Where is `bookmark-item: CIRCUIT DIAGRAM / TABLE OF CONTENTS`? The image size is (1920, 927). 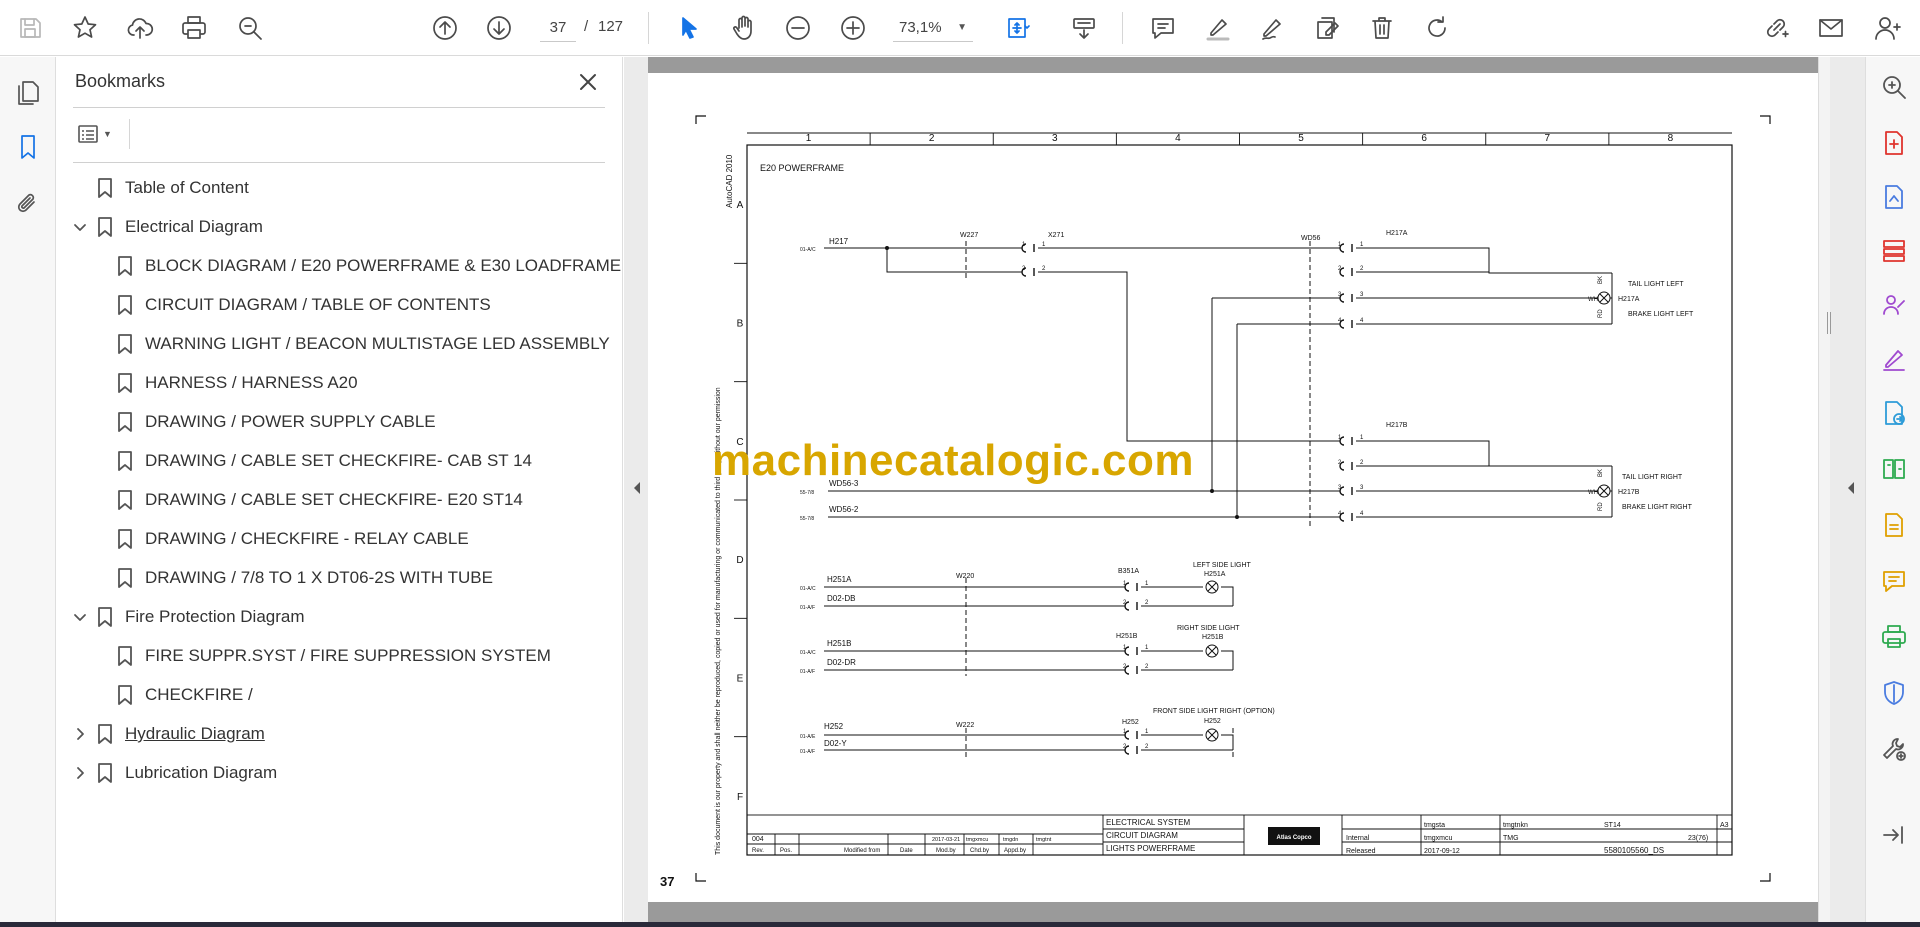
bookmark-item: CIRCUIT DIAGRAM / TABLE OF CONTENTS is located at coordinates (340, 305).